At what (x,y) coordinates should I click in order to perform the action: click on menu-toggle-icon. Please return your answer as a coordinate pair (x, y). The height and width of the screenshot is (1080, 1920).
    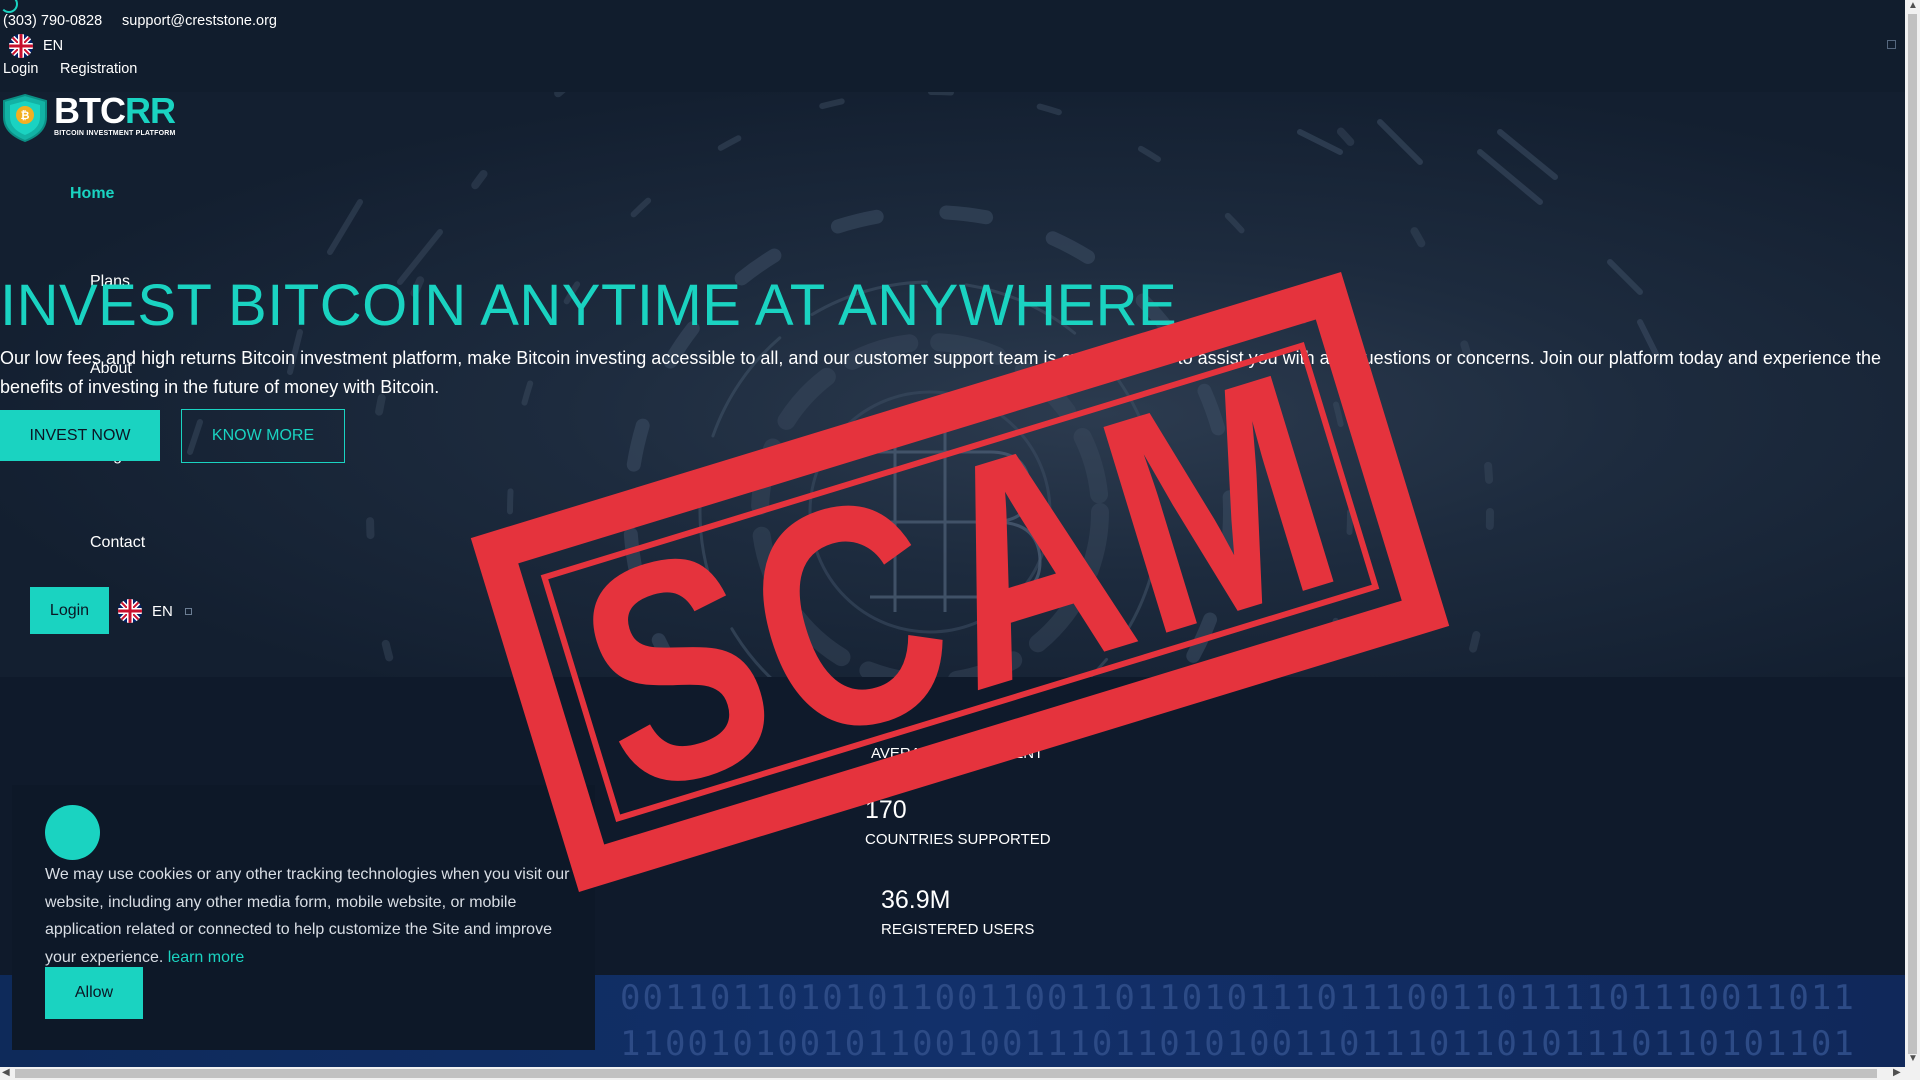
    Looking at the image, I should click on (1891, 44).